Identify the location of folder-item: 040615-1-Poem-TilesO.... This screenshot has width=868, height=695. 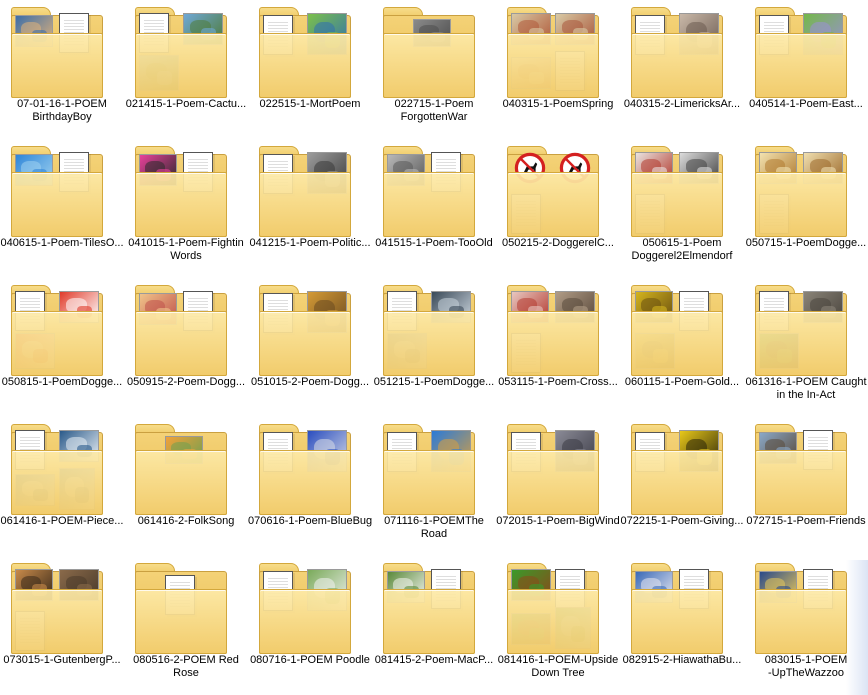
(62, 208).